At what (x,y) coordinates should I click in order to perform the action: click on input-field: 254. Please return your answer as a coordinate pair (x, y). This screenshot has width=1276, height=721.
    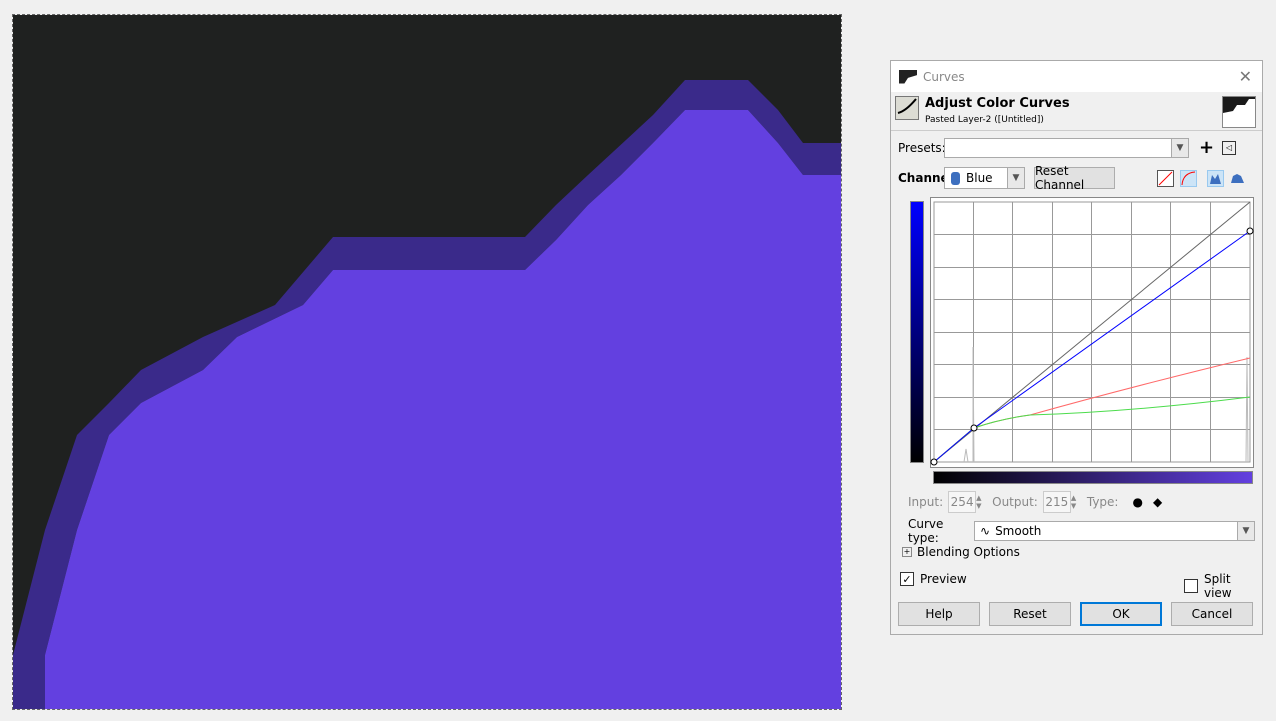
    Looking at the image, I should click on (962, 502).